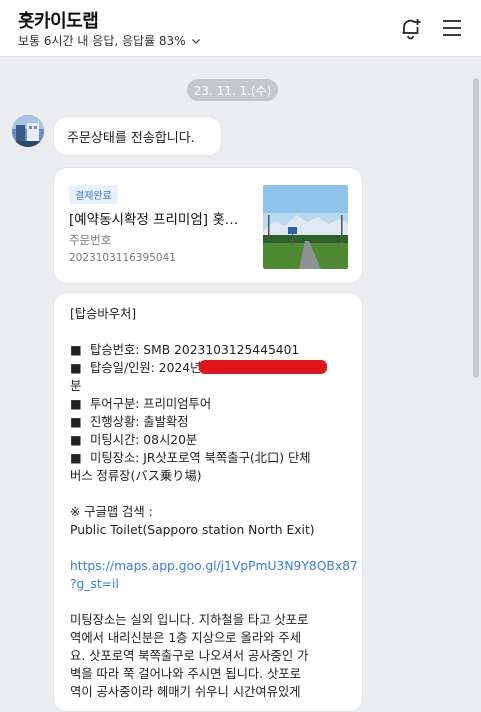 Image resolution: width=481 pixels, height=712 pixels. I want to click on menu-icon, so click(452, 28).